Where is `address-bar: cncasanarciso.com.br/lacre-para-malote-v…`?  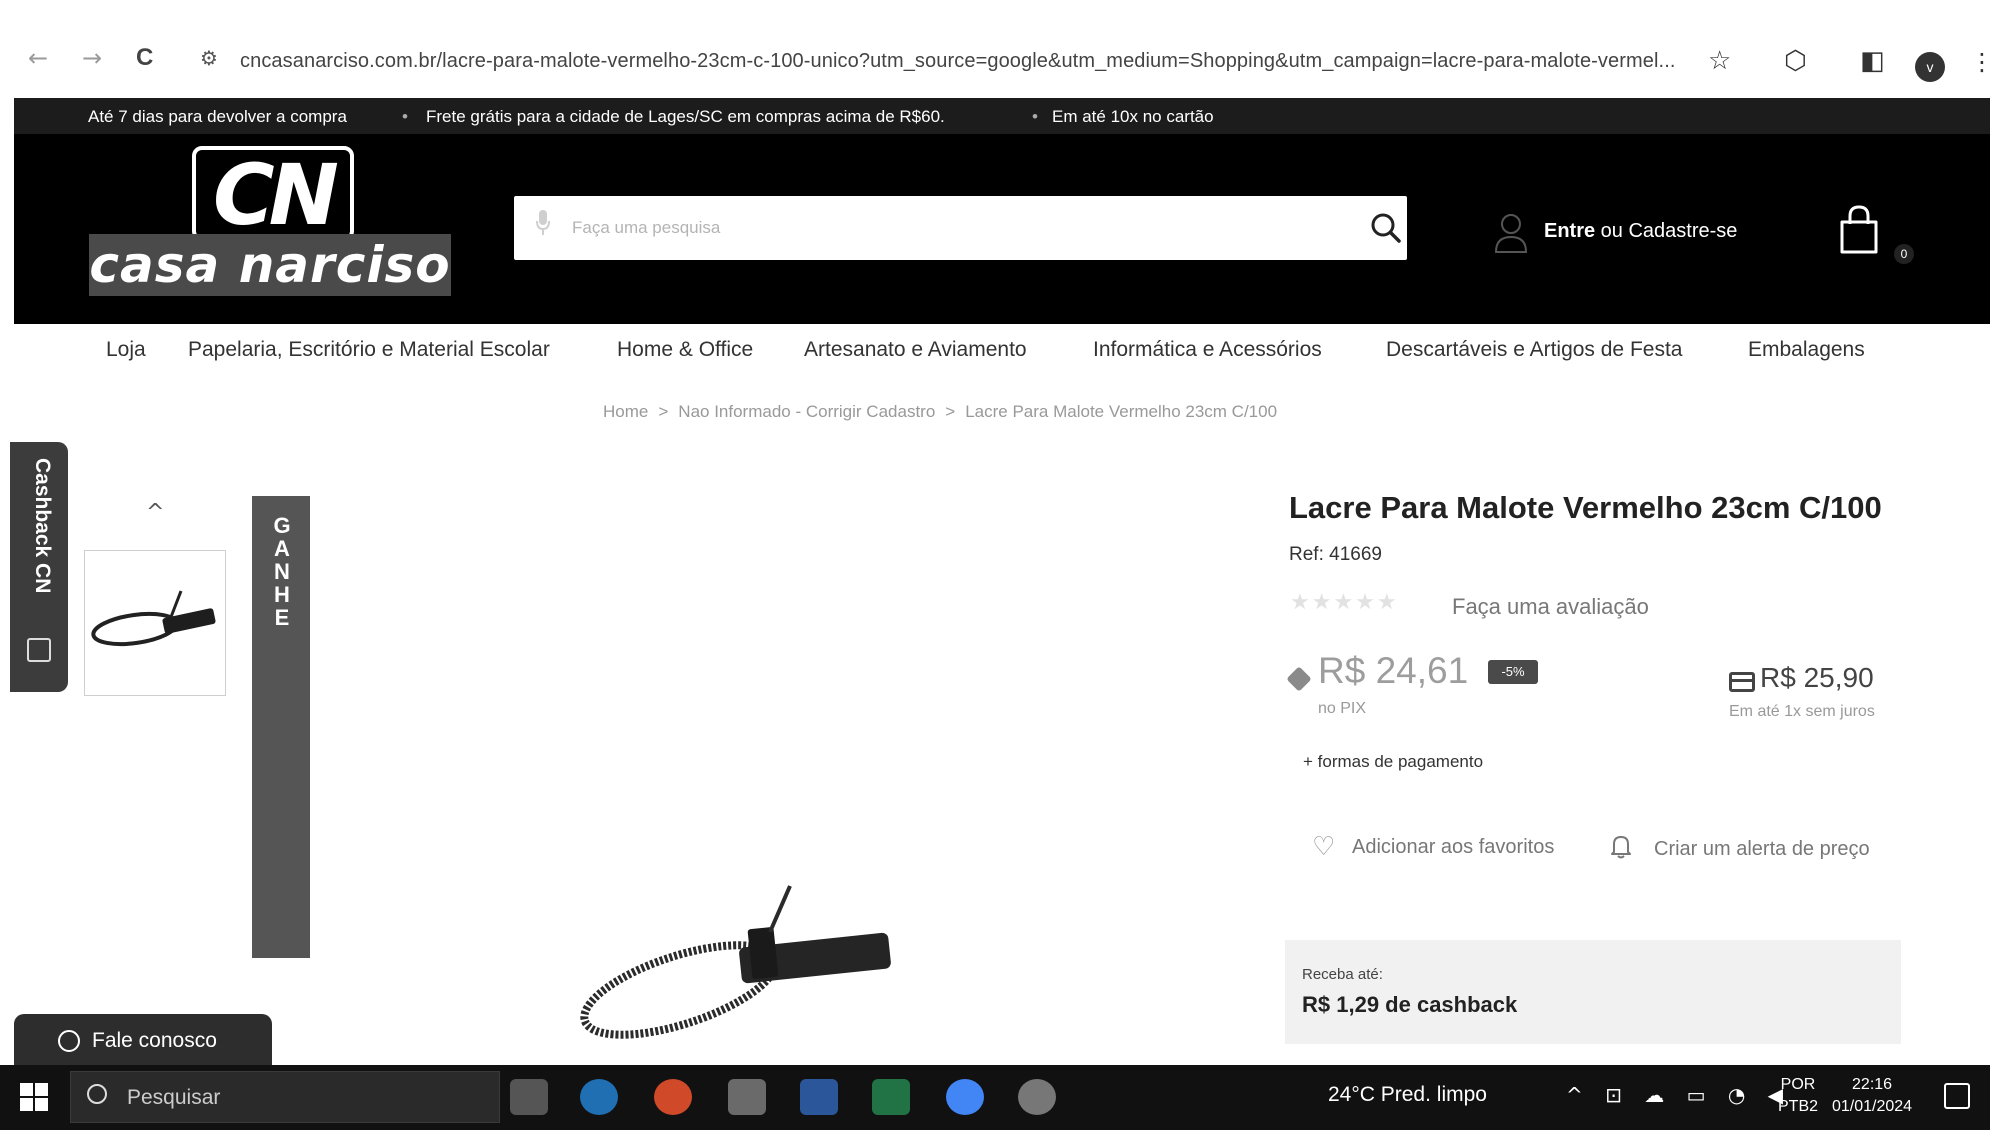
address-bar: cncasanarciso.com.br/lacre-para-malote-v… is located at coordinates (958, 61).